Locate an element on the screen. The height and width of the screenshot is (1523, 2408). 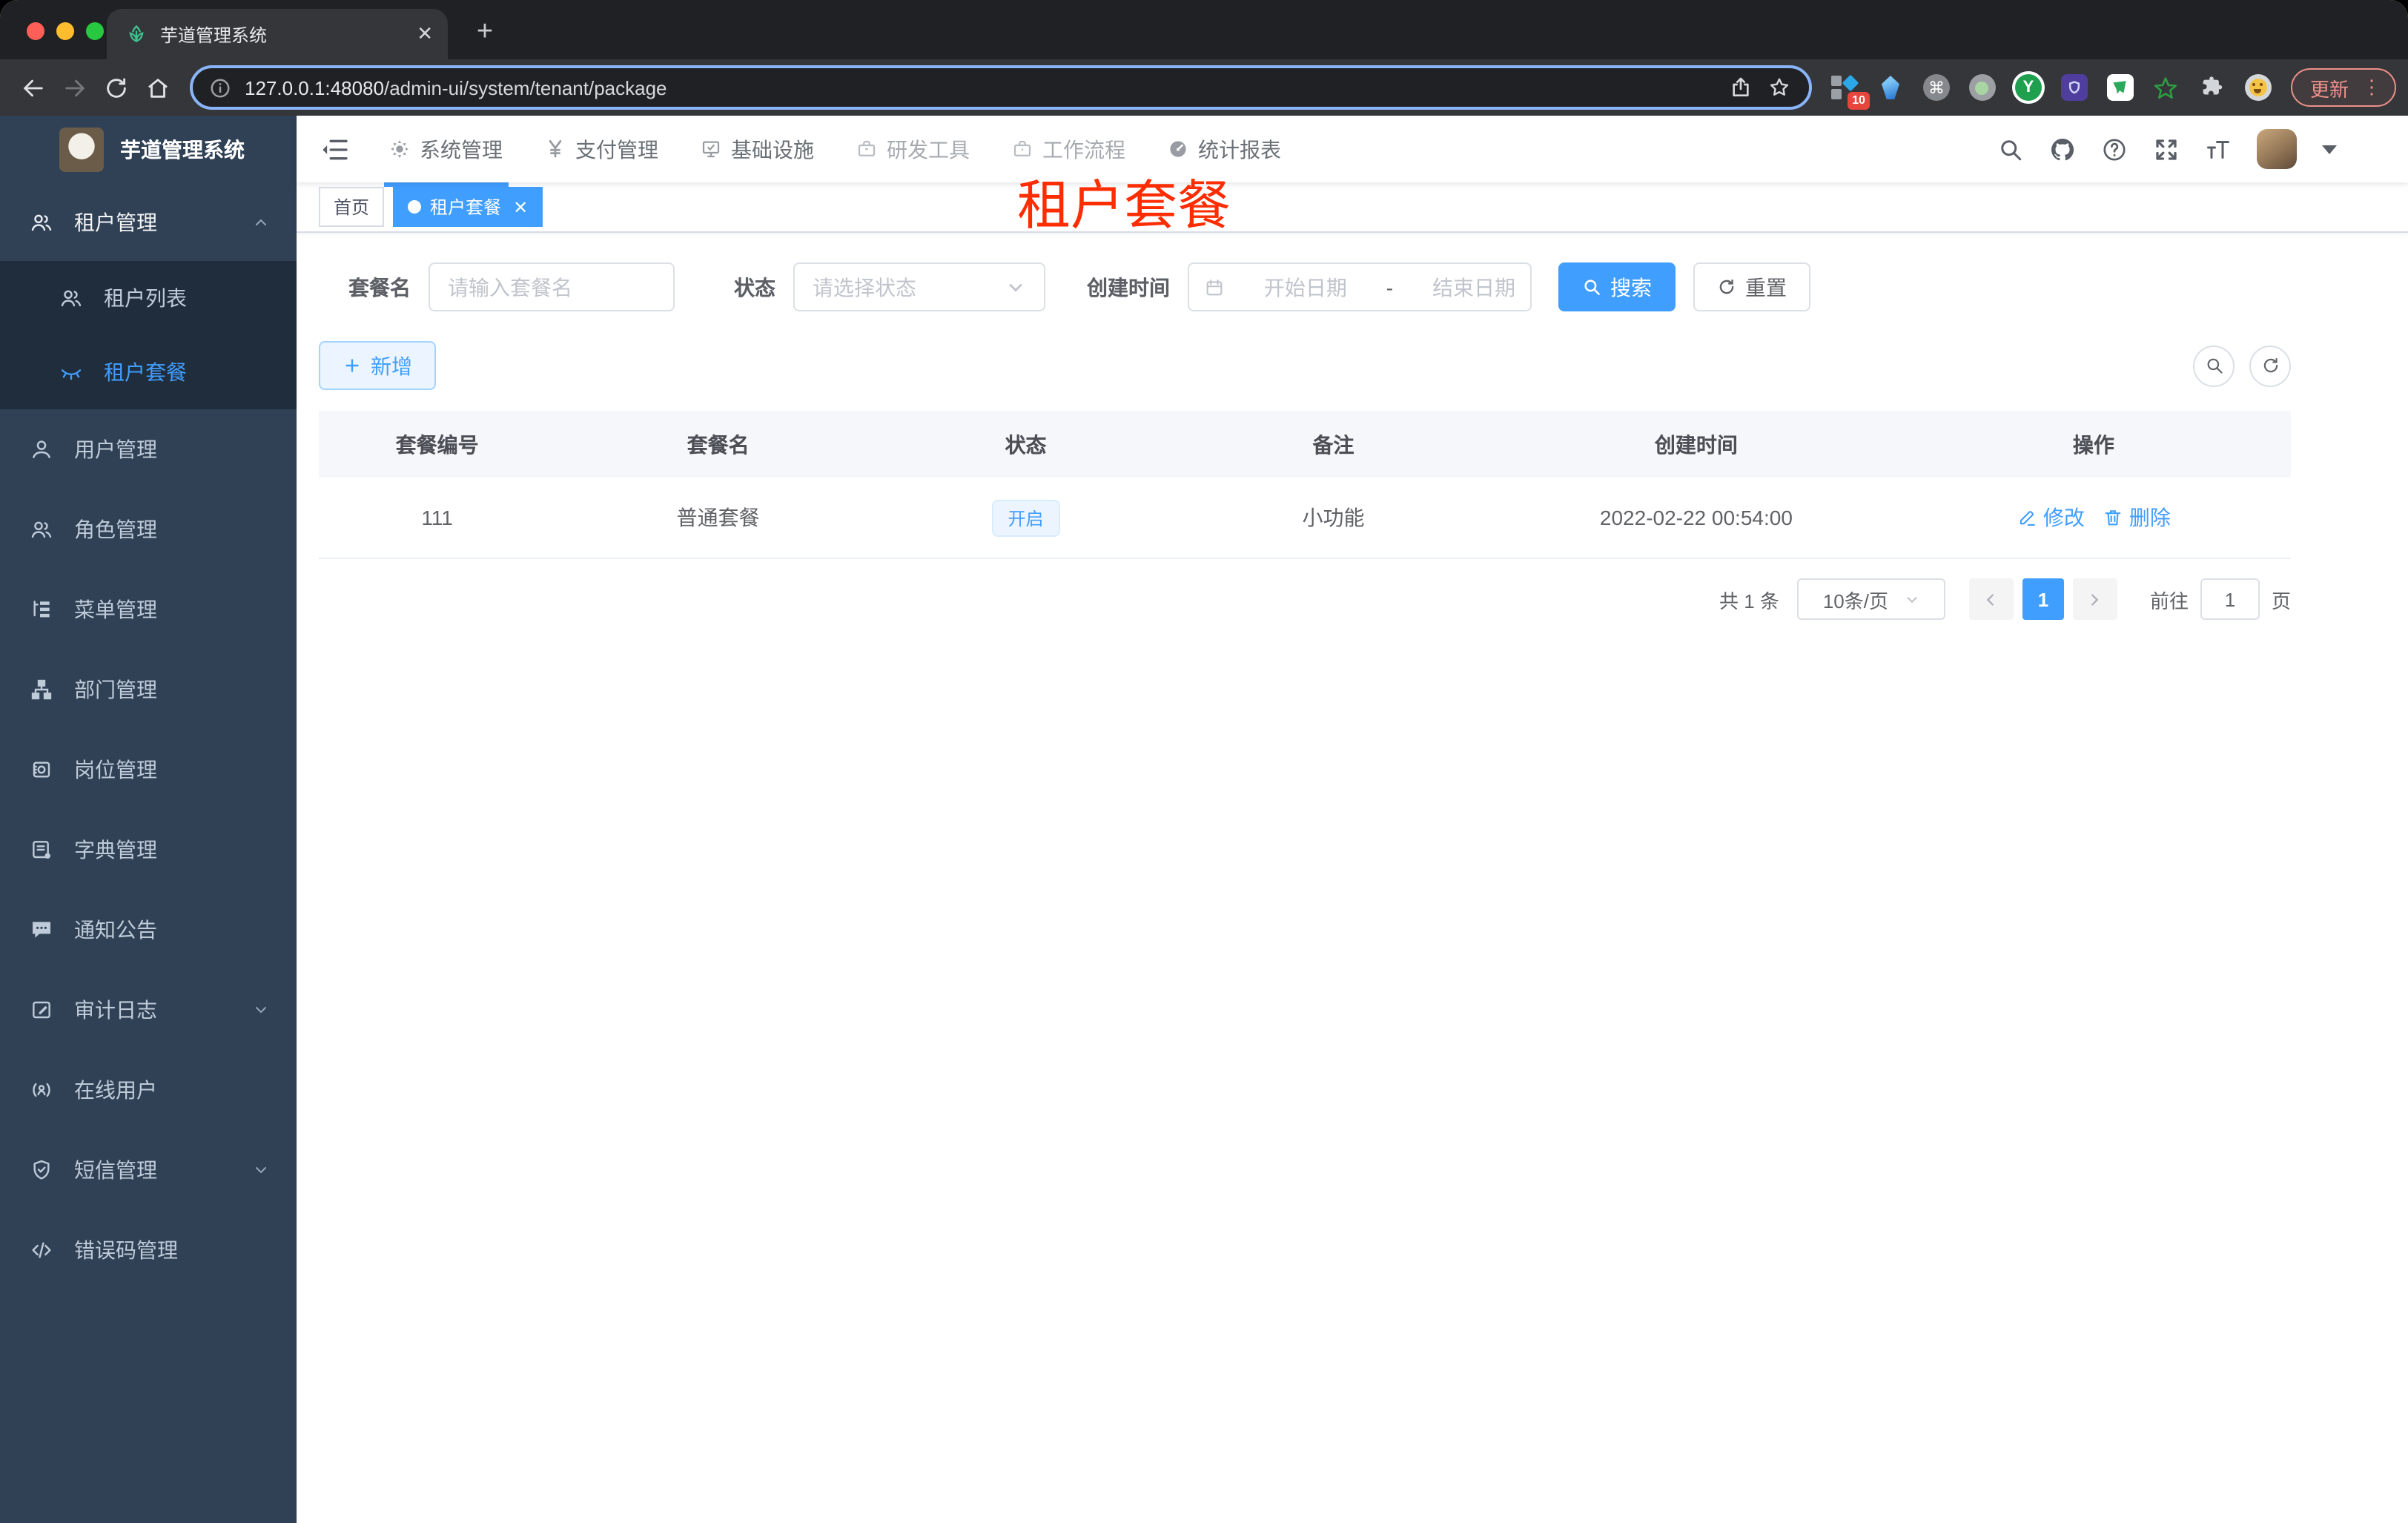
sidebar-item-dict-management: 字典管理 is located at coordinates (148, 850).